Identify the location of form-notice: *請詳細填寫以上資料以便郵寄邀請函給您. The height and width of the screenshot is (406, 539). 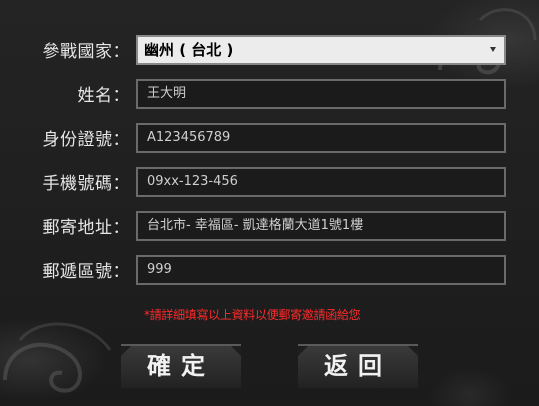
(252, 315).